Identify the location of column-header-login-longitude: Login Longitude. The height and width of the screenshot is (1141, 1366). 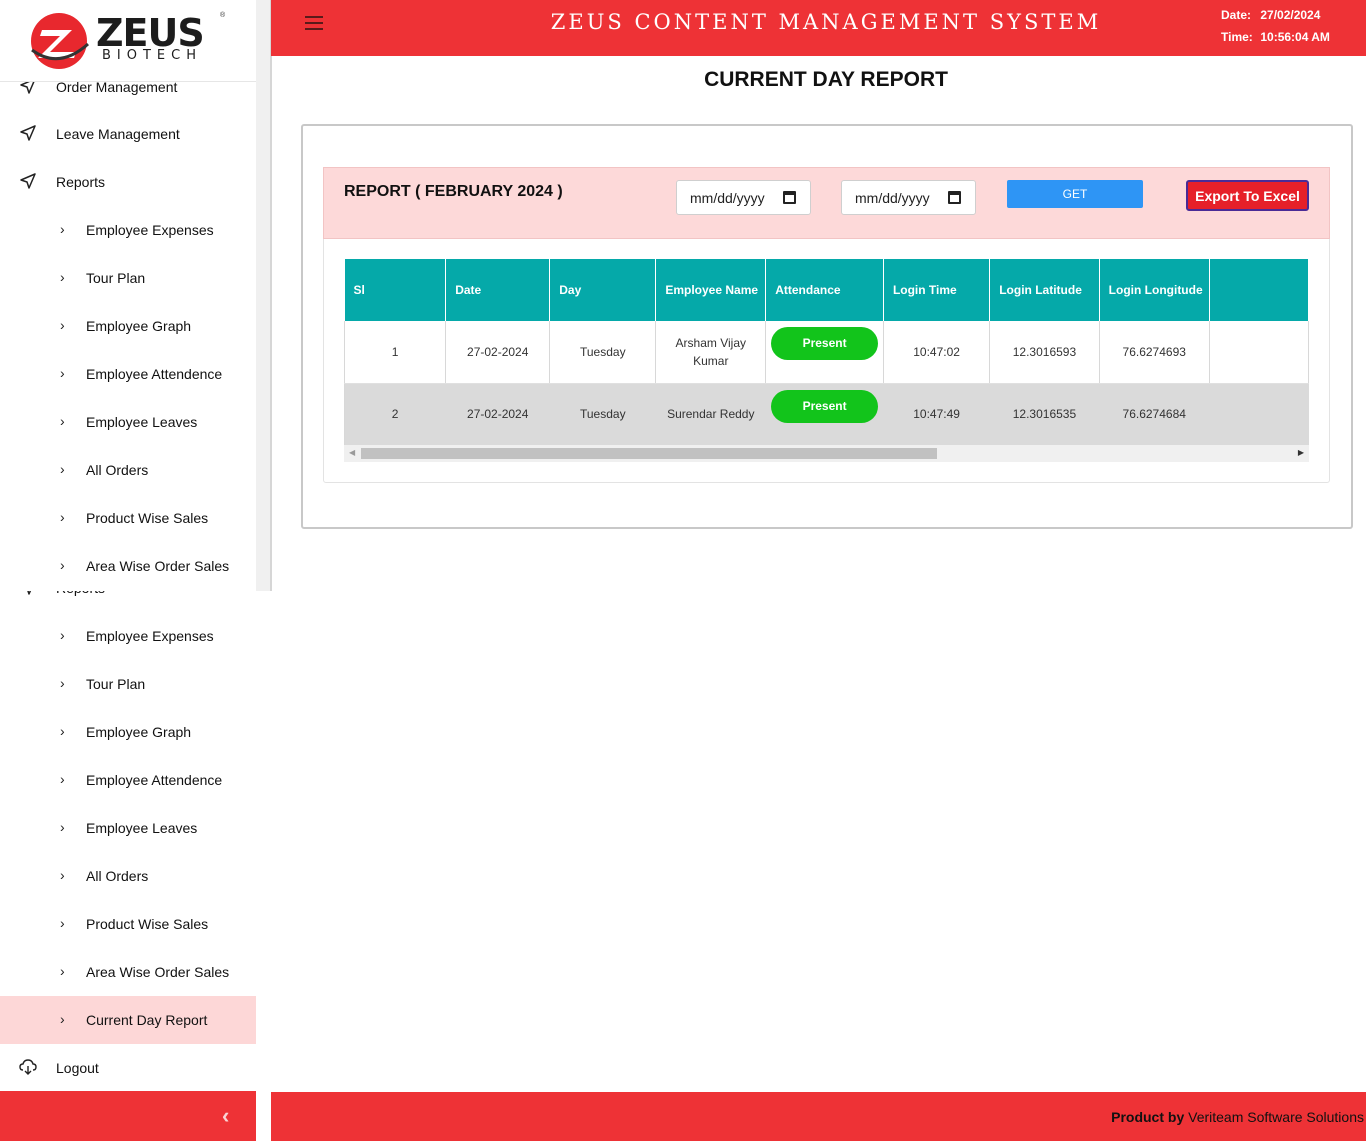
(1154, 290).